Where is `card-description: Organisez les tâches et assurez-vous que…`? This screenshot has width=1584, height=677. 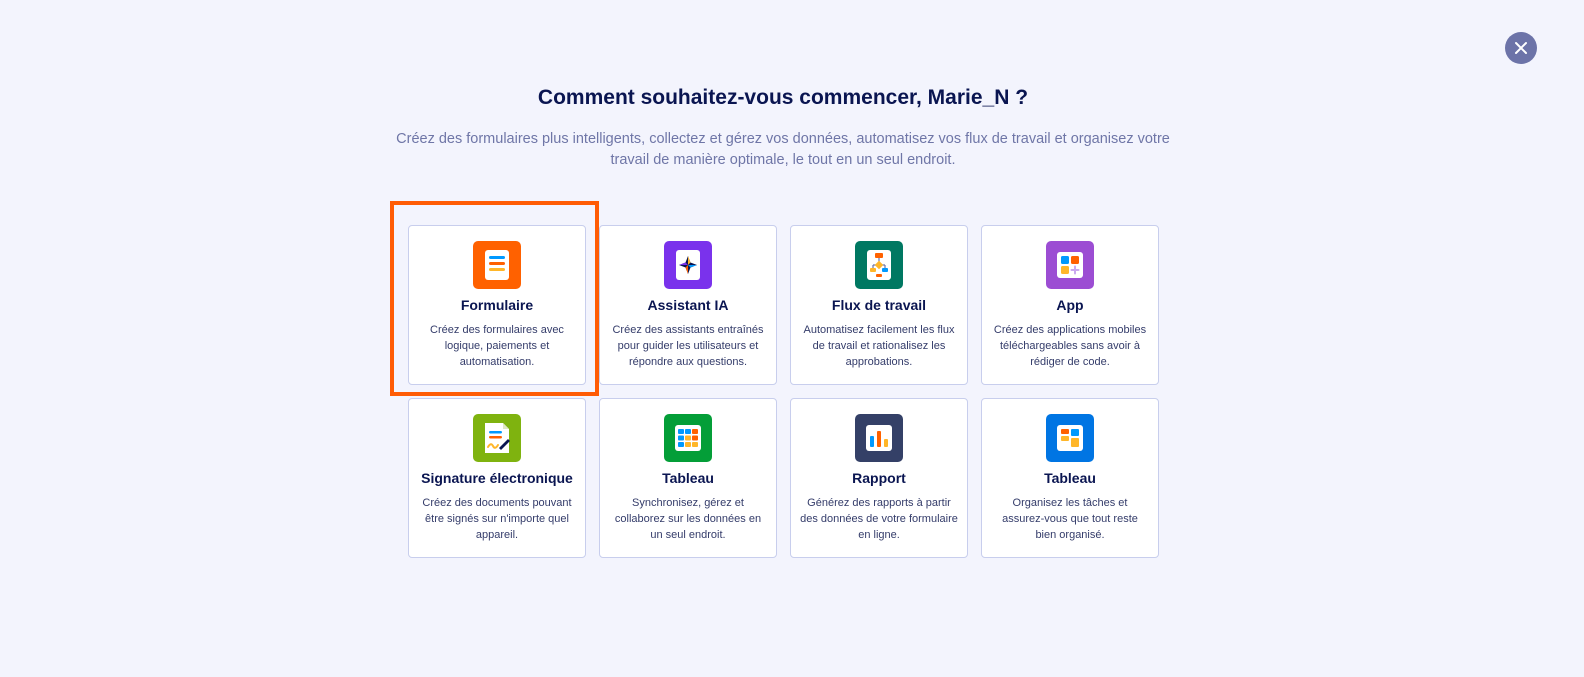
card-description: Organisez les tâches et assurez-vous que… is located at coordinates (1070, 519).